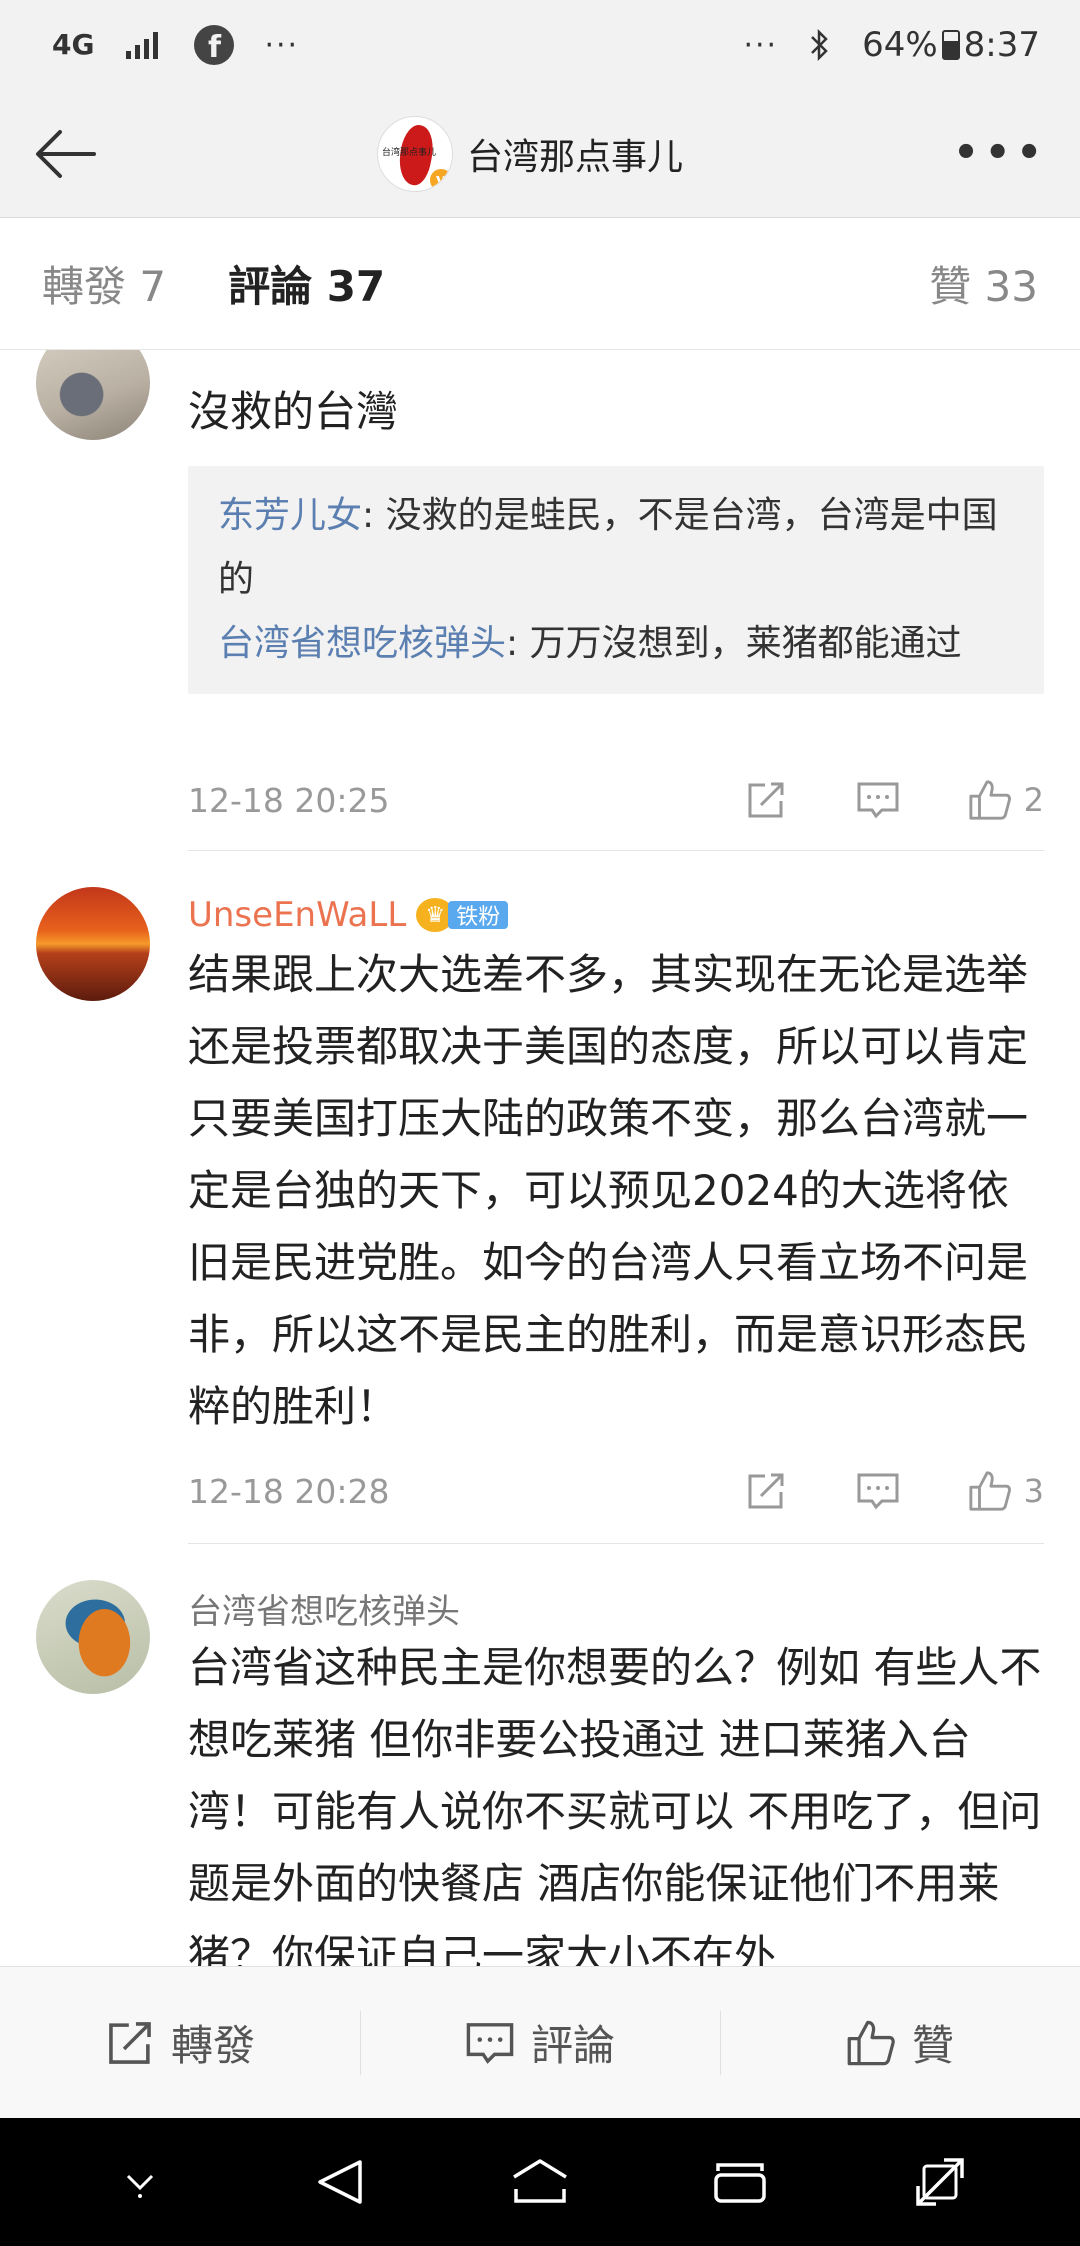  Describe the element at coordinates (932, 2045) in the screenshot. I see `like-label: 贊` at that location.